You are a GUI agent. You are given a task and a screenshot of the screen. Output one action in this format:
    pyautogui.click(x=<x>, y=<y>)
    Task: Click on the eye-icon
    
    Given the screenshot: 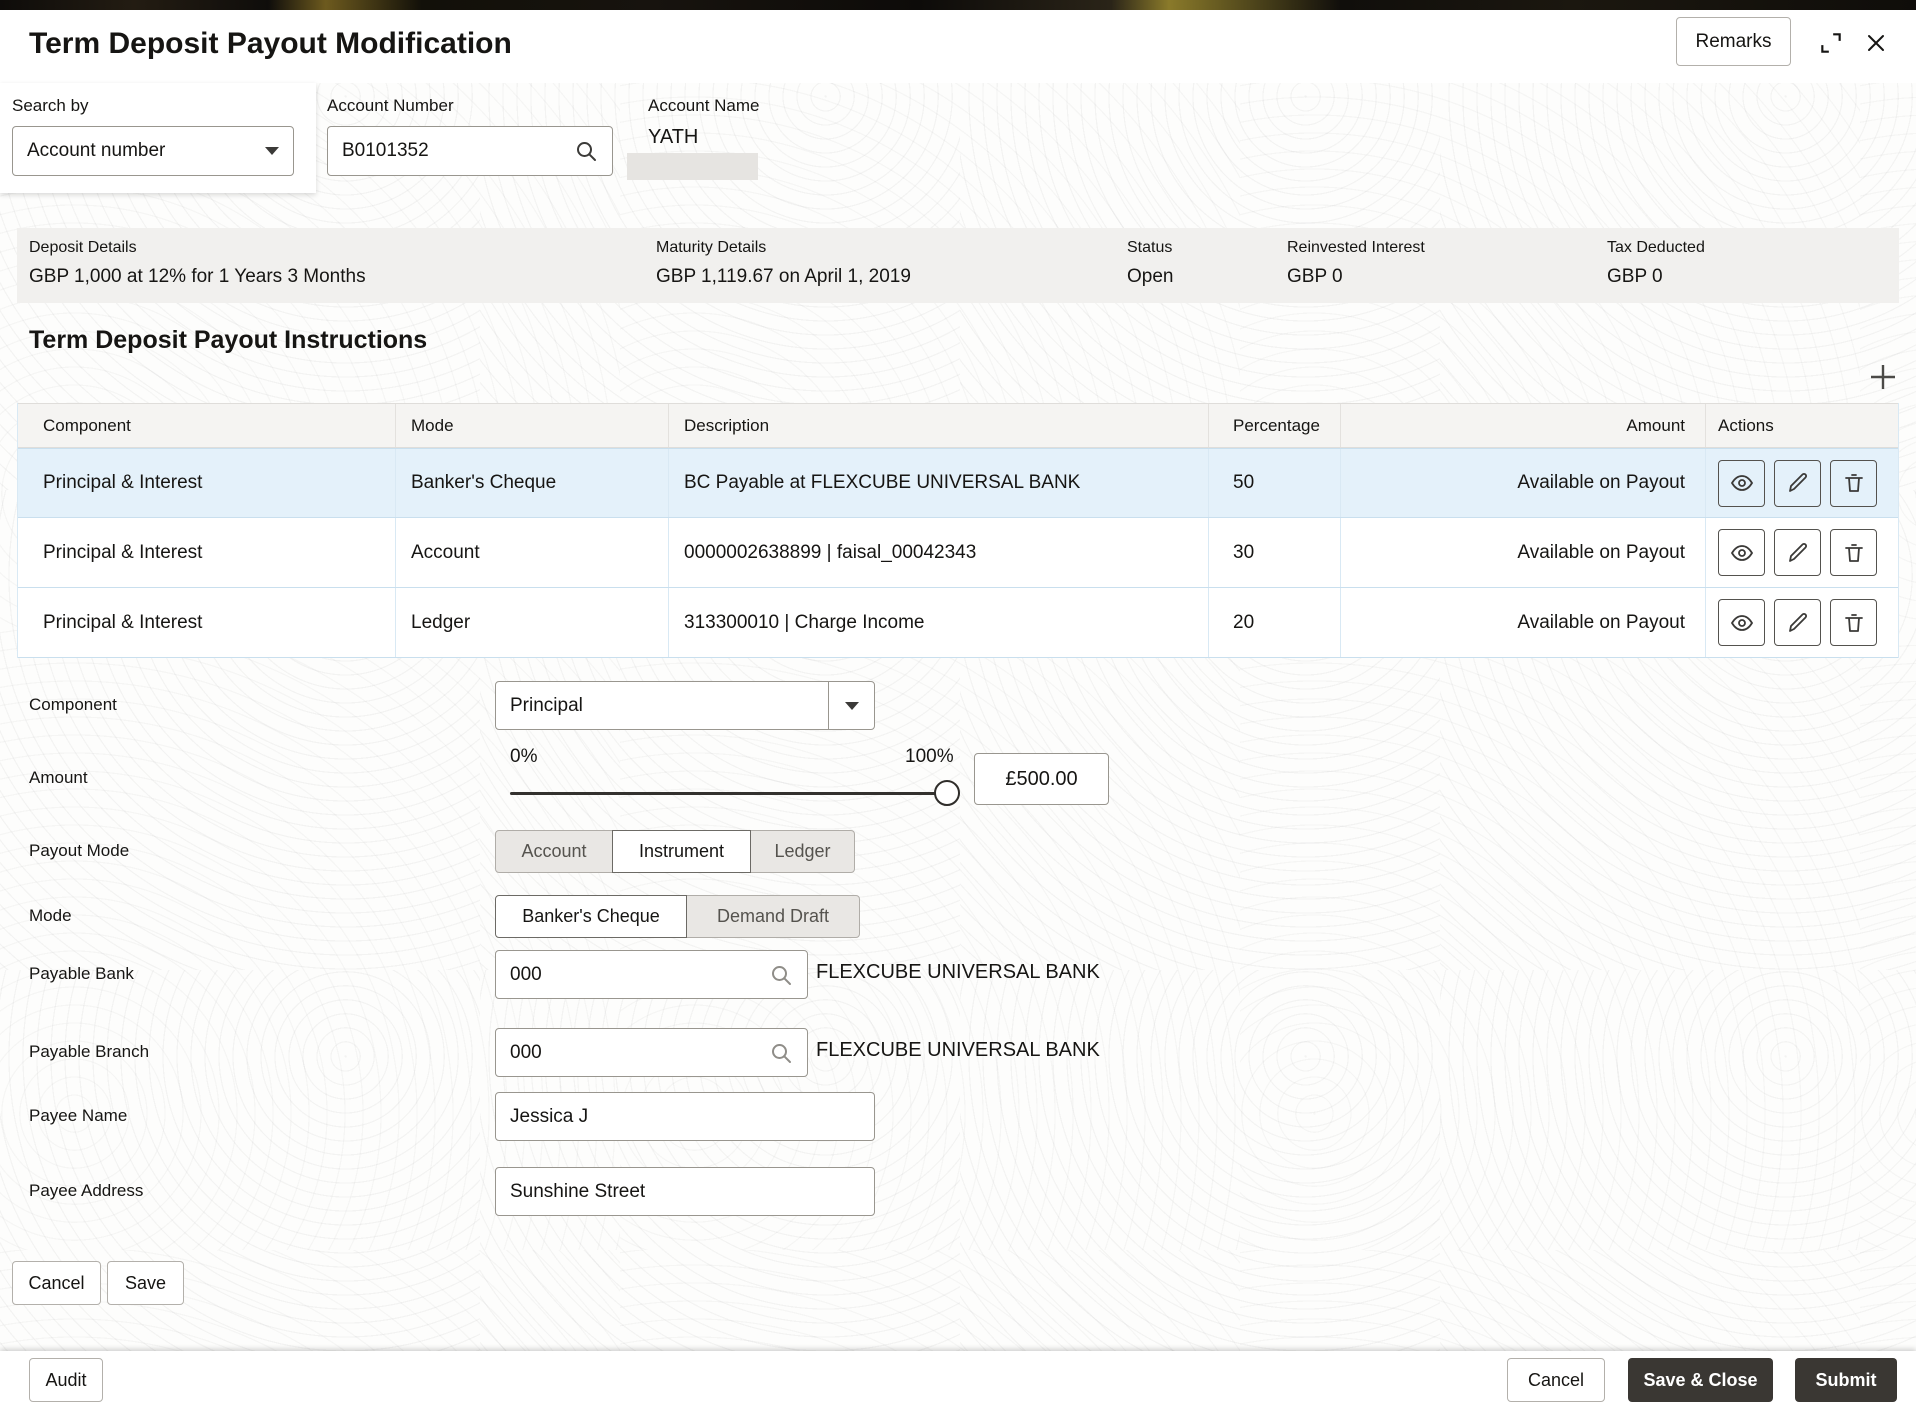 What is the action you would take?
    pyautogui.click(x=1742, y=553)
    